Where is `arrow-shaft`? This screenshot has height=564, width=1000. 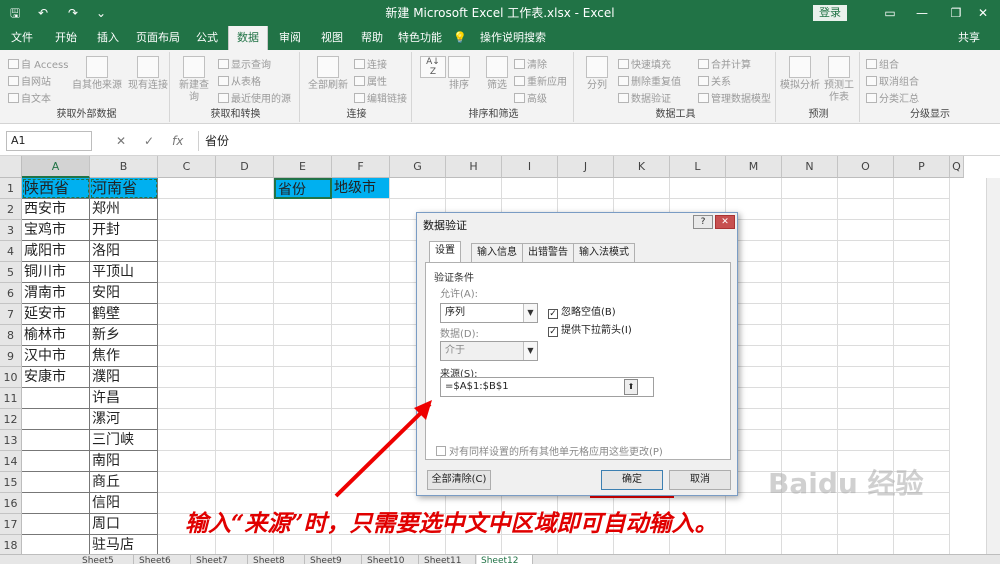
arrow-shaft is located at coordinates (383, 450).